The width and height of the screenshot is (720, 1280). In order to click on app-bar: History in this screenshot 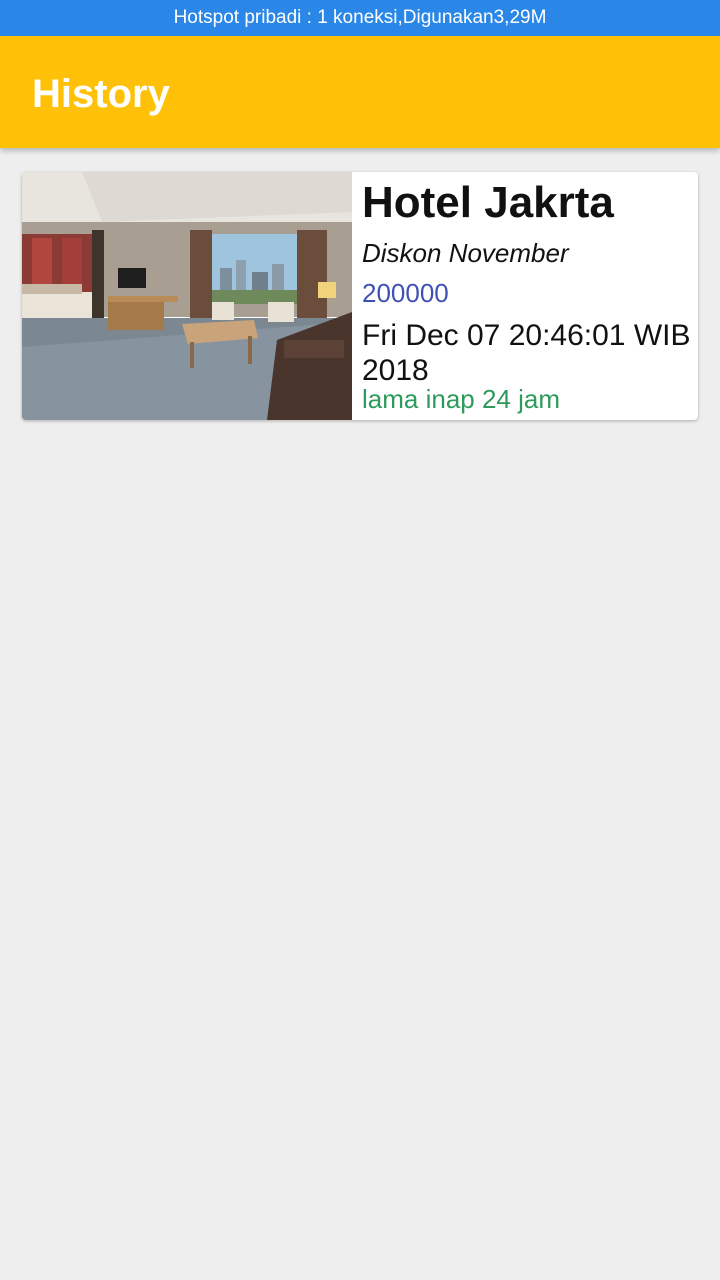, I will do `click(360, 92)`.